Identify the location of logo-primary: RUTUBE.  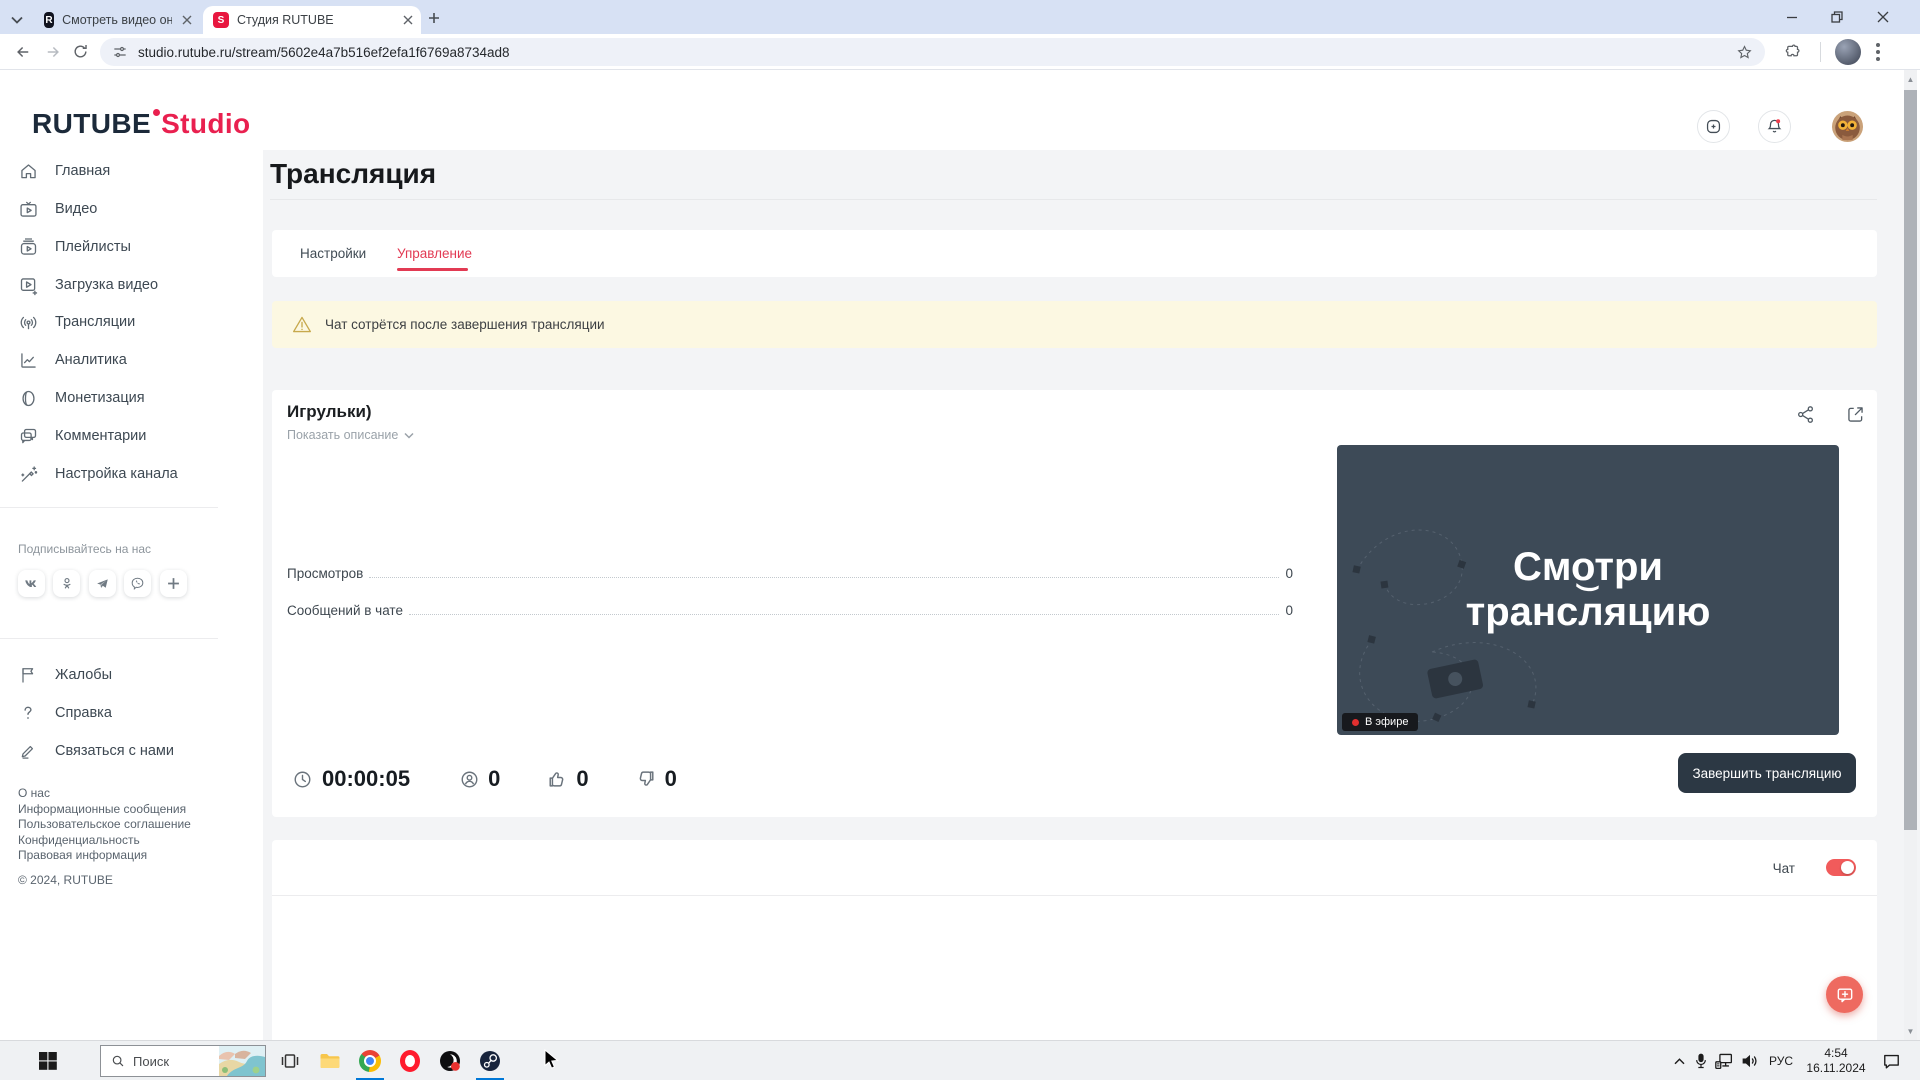
(92, 123).